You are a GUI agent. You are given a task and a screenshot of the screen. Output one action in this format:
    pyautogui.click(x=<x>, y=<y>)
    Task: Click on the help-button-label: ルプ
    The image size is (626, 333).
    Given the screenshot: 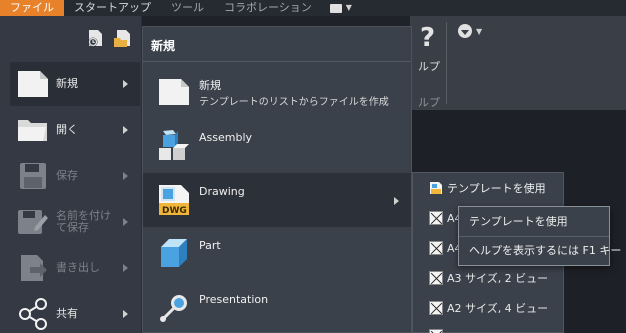 What is the action you would take?
    pyautogui.click(x=429, y=66)
    